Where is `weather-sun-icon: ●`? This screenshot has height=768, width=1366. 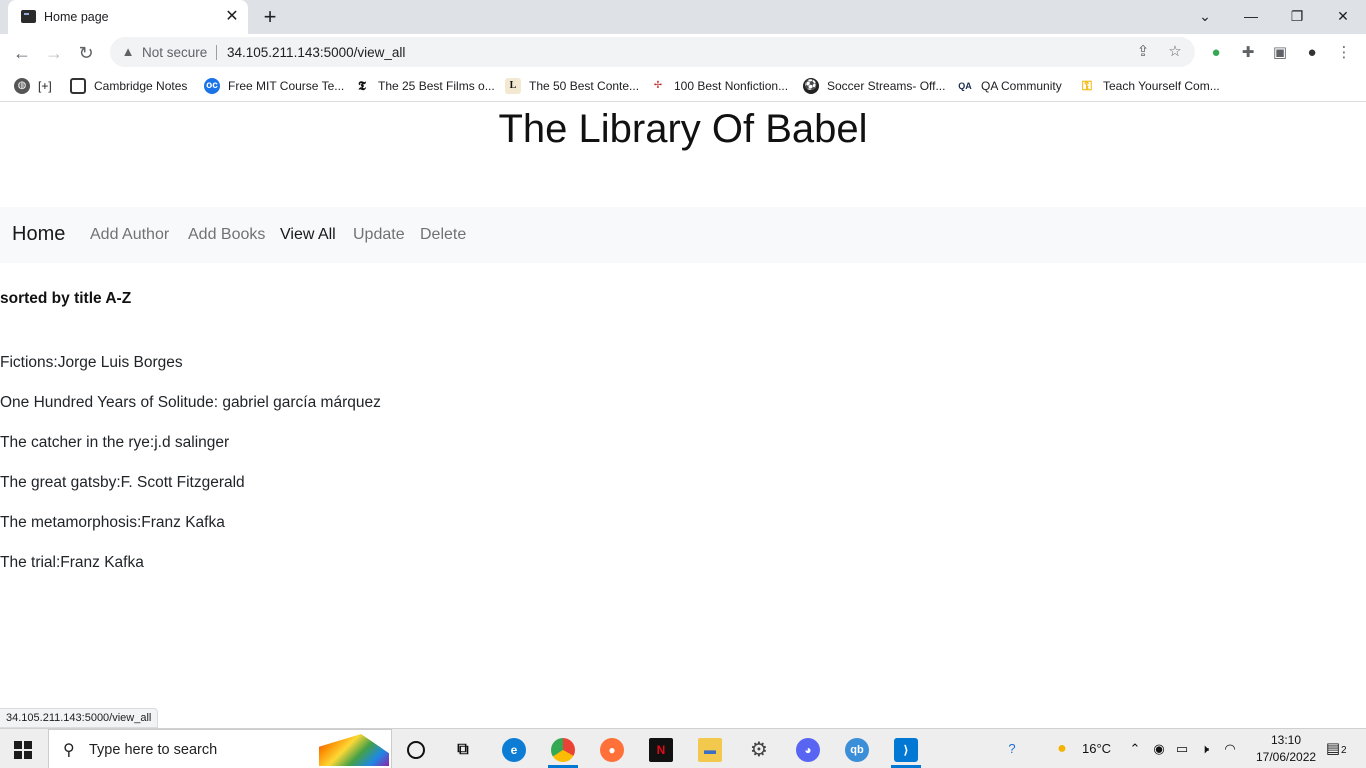
weather-sun-icon: ● is located at coordinates (1062, 749).